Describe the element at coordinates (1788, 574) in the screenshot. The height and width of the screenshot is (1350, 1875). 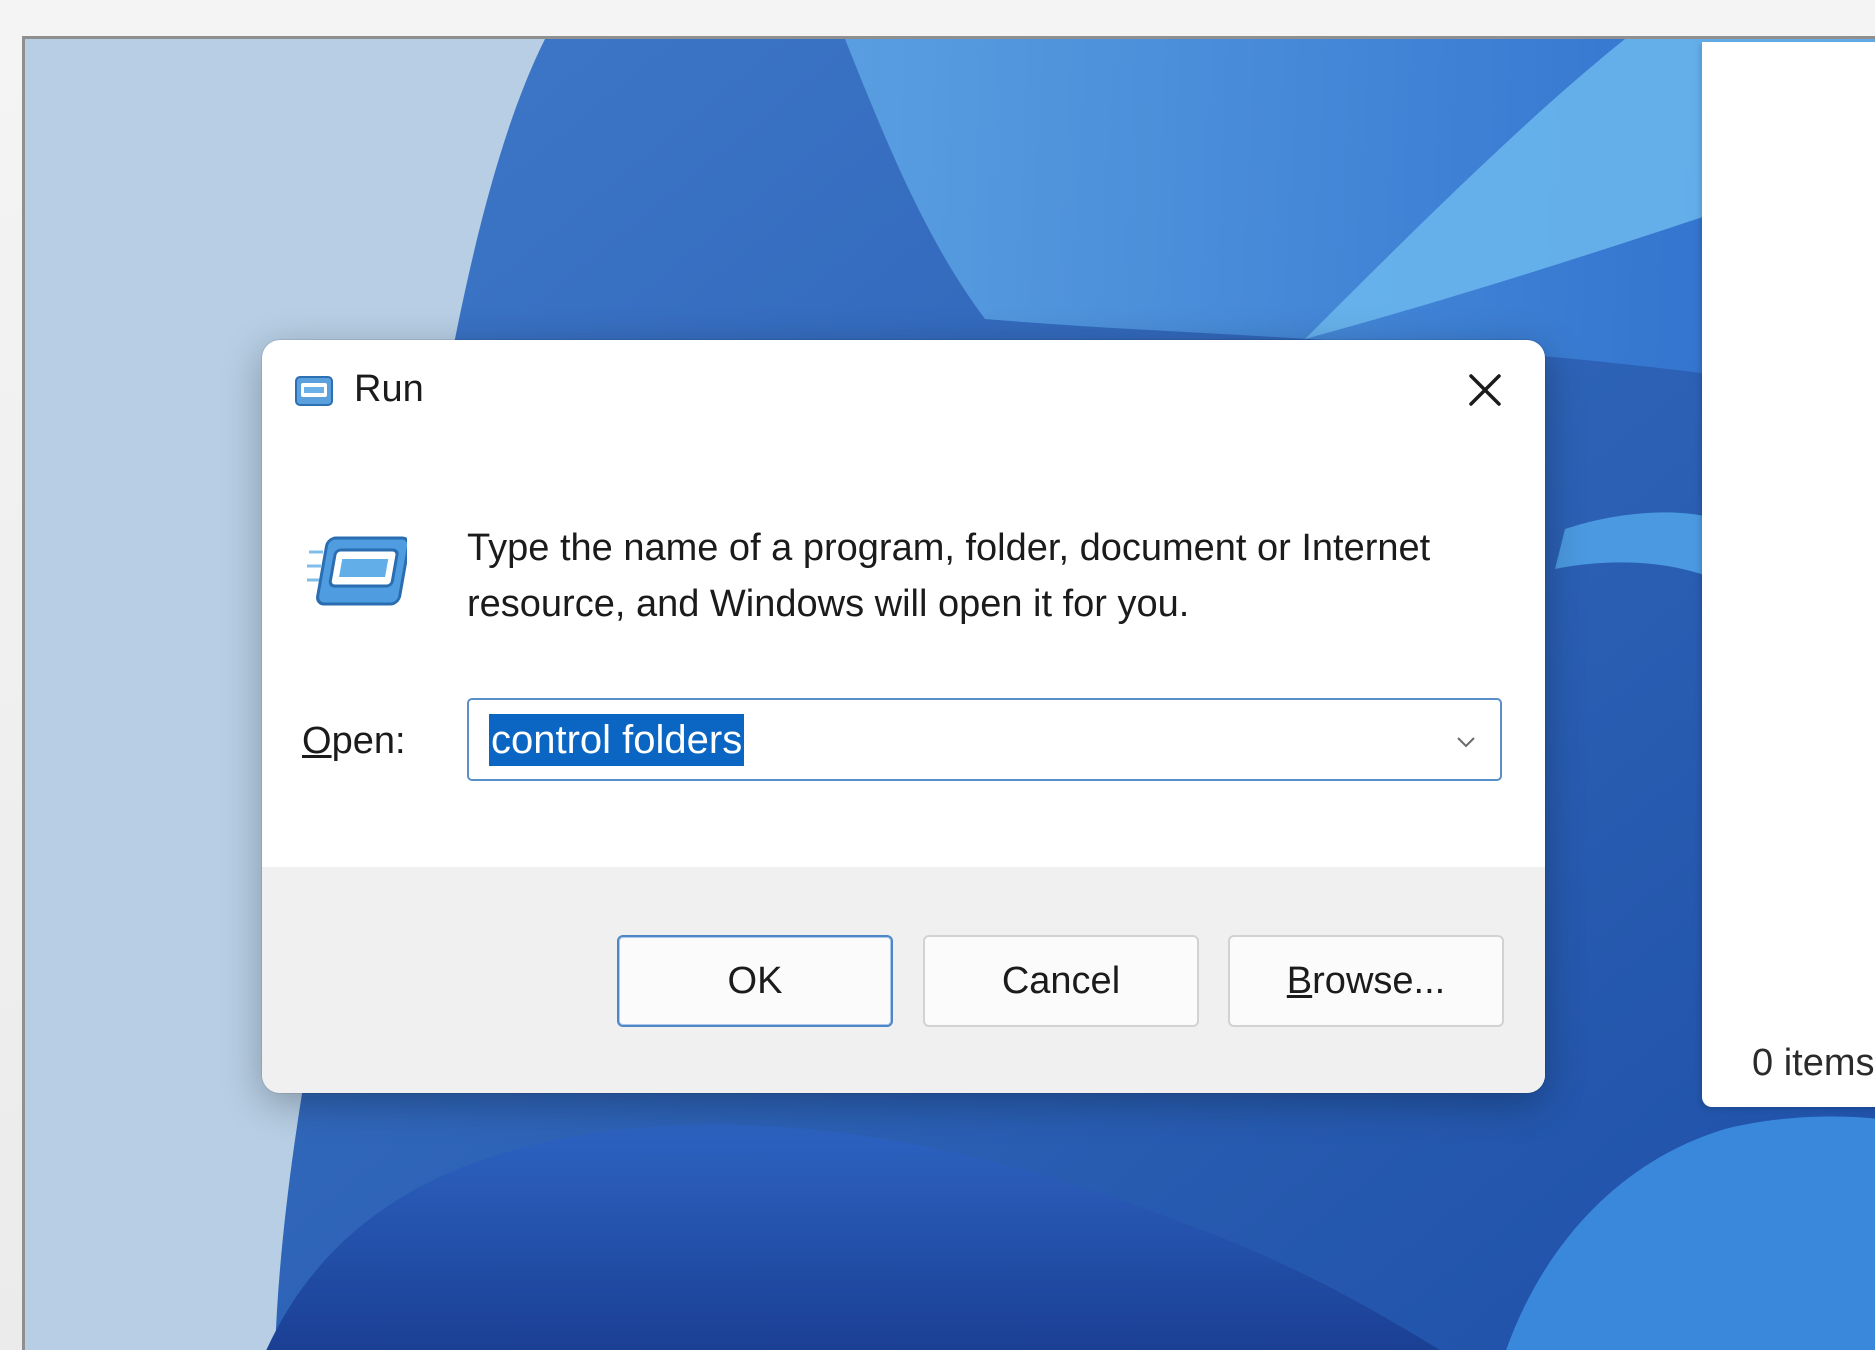
I see `explorer-window: 0 items` at that location.